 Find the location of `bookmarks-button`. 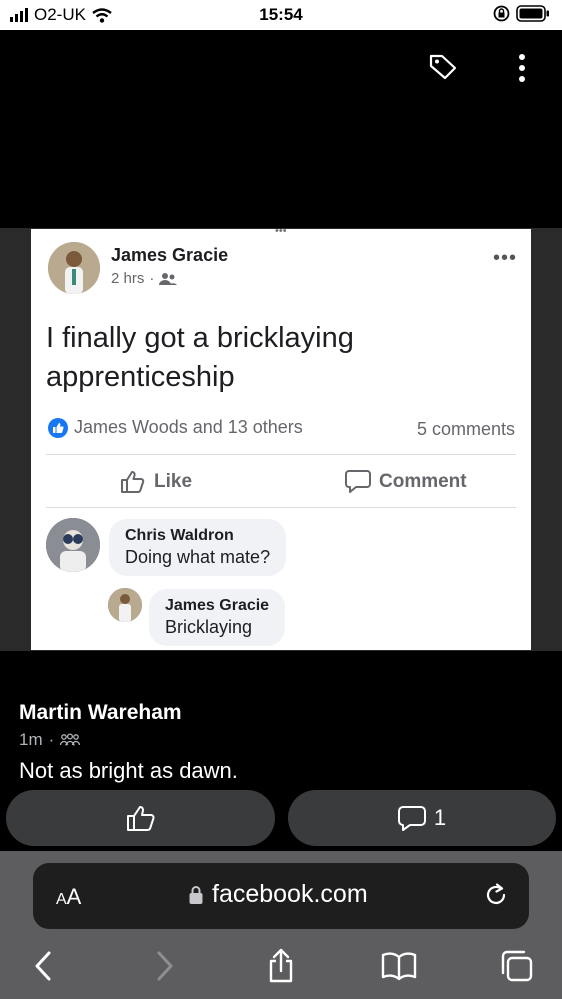

bookmarks-button is located at coordinates (399, 966).